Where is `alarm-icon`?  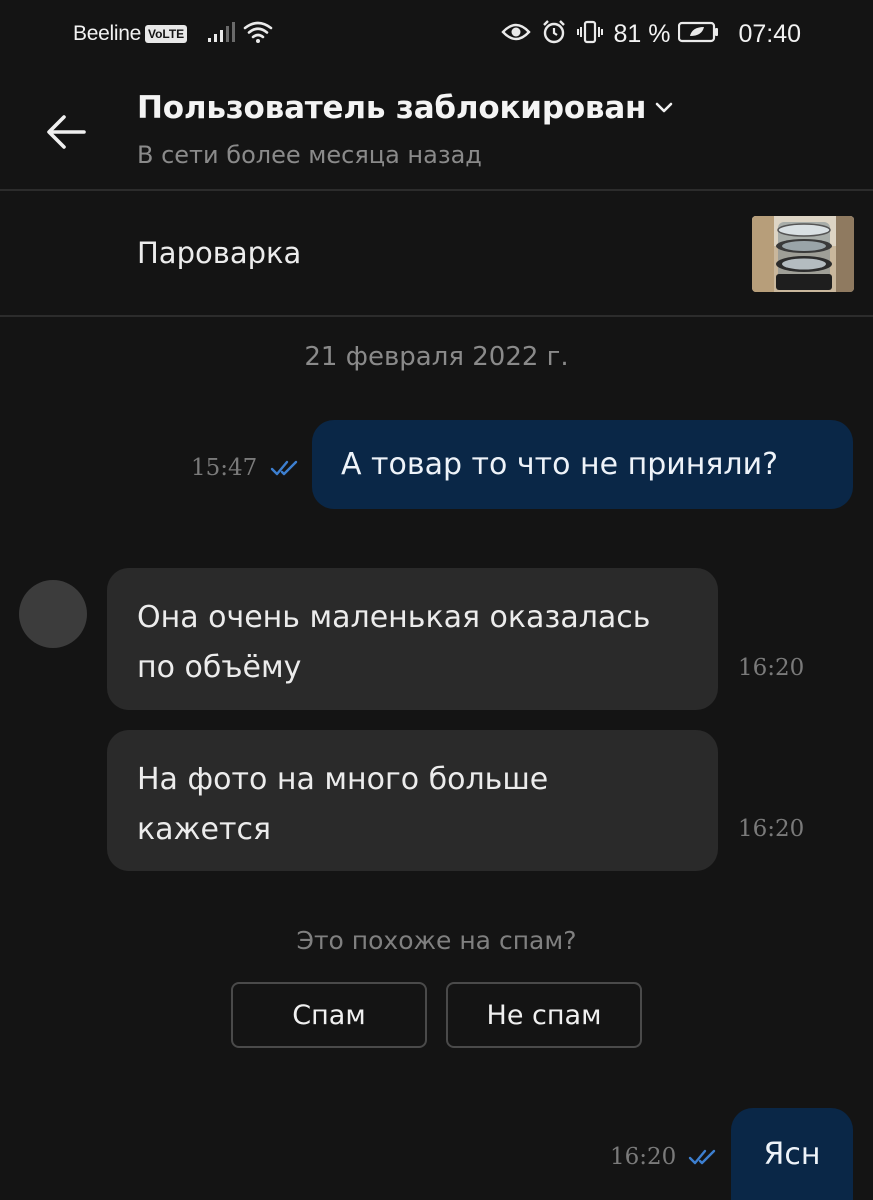 alarm-icon is located at coordinates (554, 34).